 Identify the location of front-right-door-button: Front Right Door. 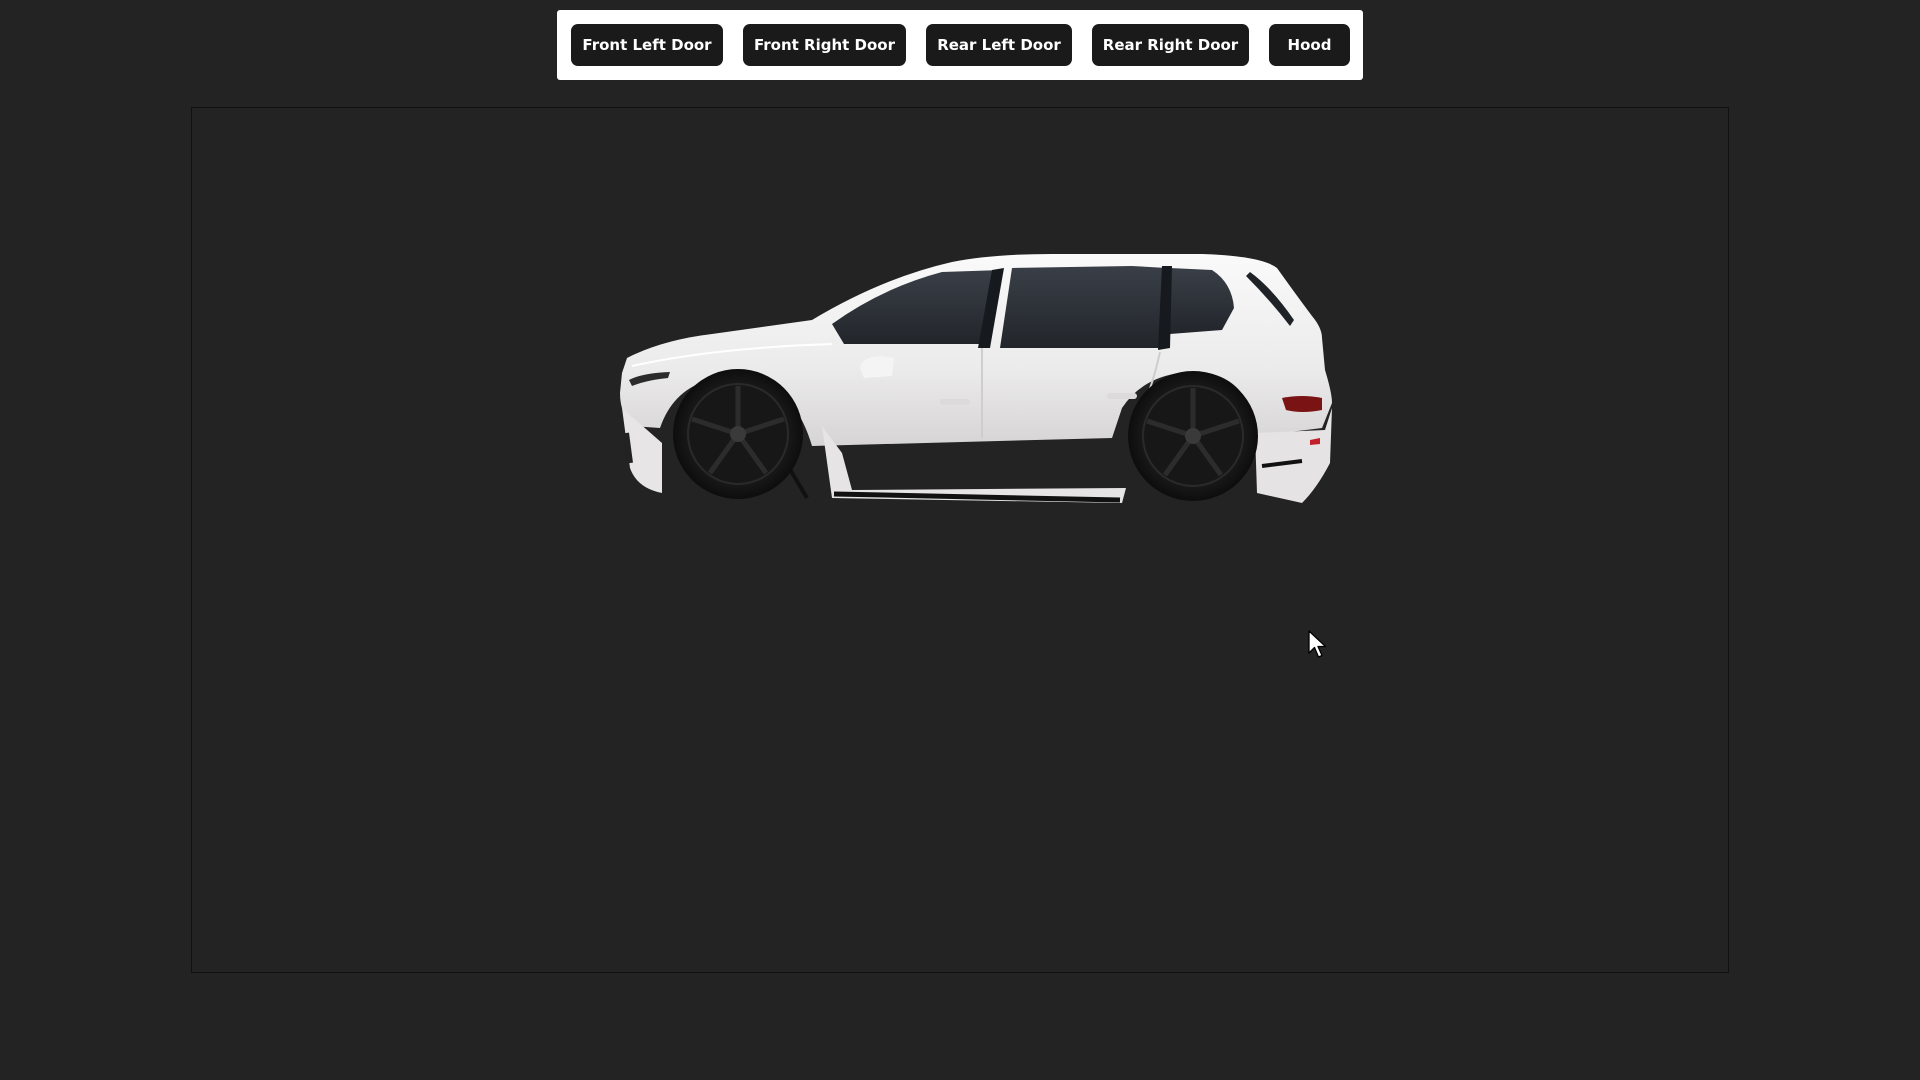
(824, 45).